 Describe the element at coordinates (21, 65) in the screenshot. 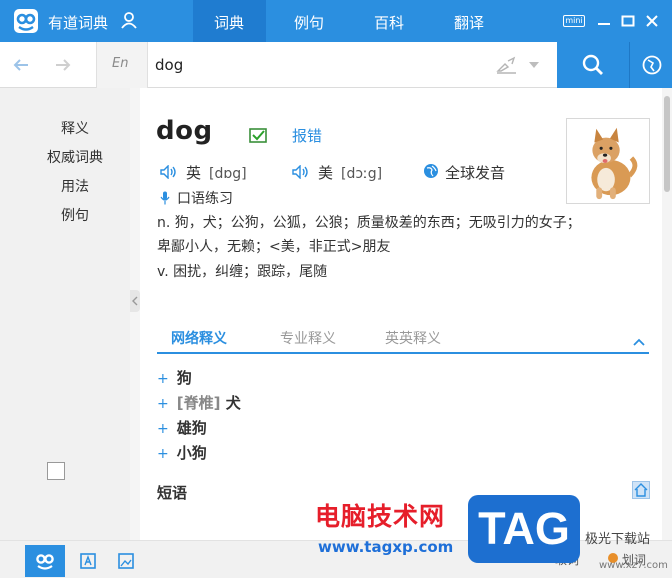

I see `back-arrow-icon` at that location.